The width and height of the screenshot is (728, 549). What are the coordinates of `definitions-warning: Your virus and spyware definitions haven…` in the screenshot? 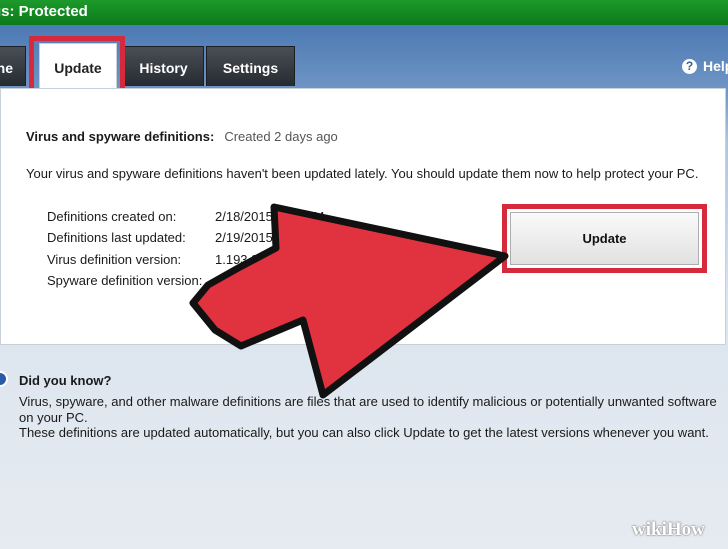 It's located at (362, 173).